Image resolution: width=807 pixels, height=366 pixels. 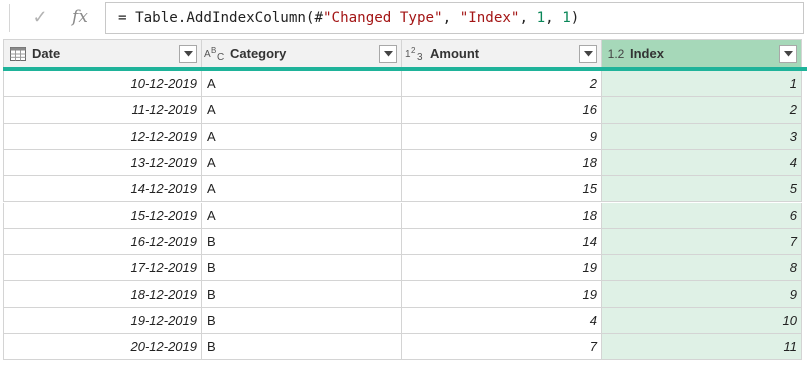 I want to click on amount-cell: 4, so click(x=502, y=320).